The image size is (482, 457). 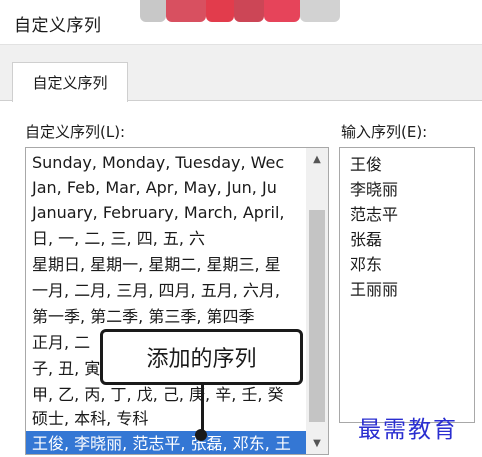 What do you see at coordinates (158, 162) in the screenshot?
I see `list-item: Sunday, Monday, Tuesday, Wec` at bounding box center [158, 162].